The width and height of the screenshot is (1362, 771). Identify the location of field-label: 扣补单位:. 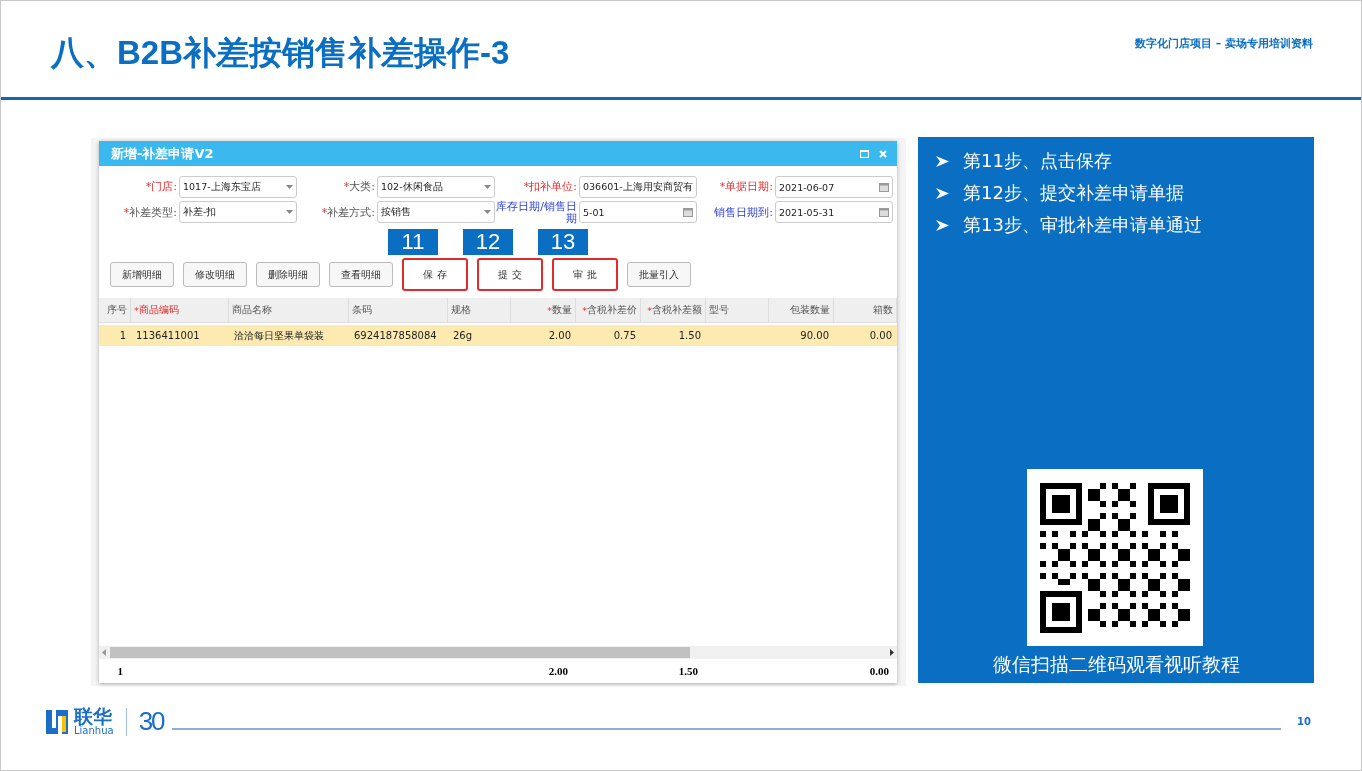
(553, 186).